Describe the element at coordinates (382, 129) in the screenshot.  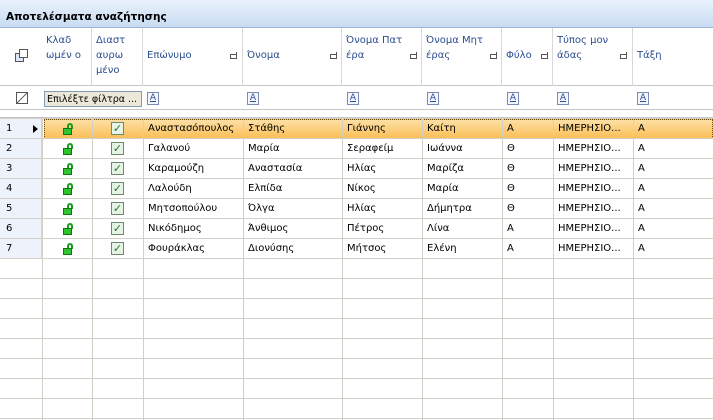
I see `cell-father: Γιάννης` at that location.